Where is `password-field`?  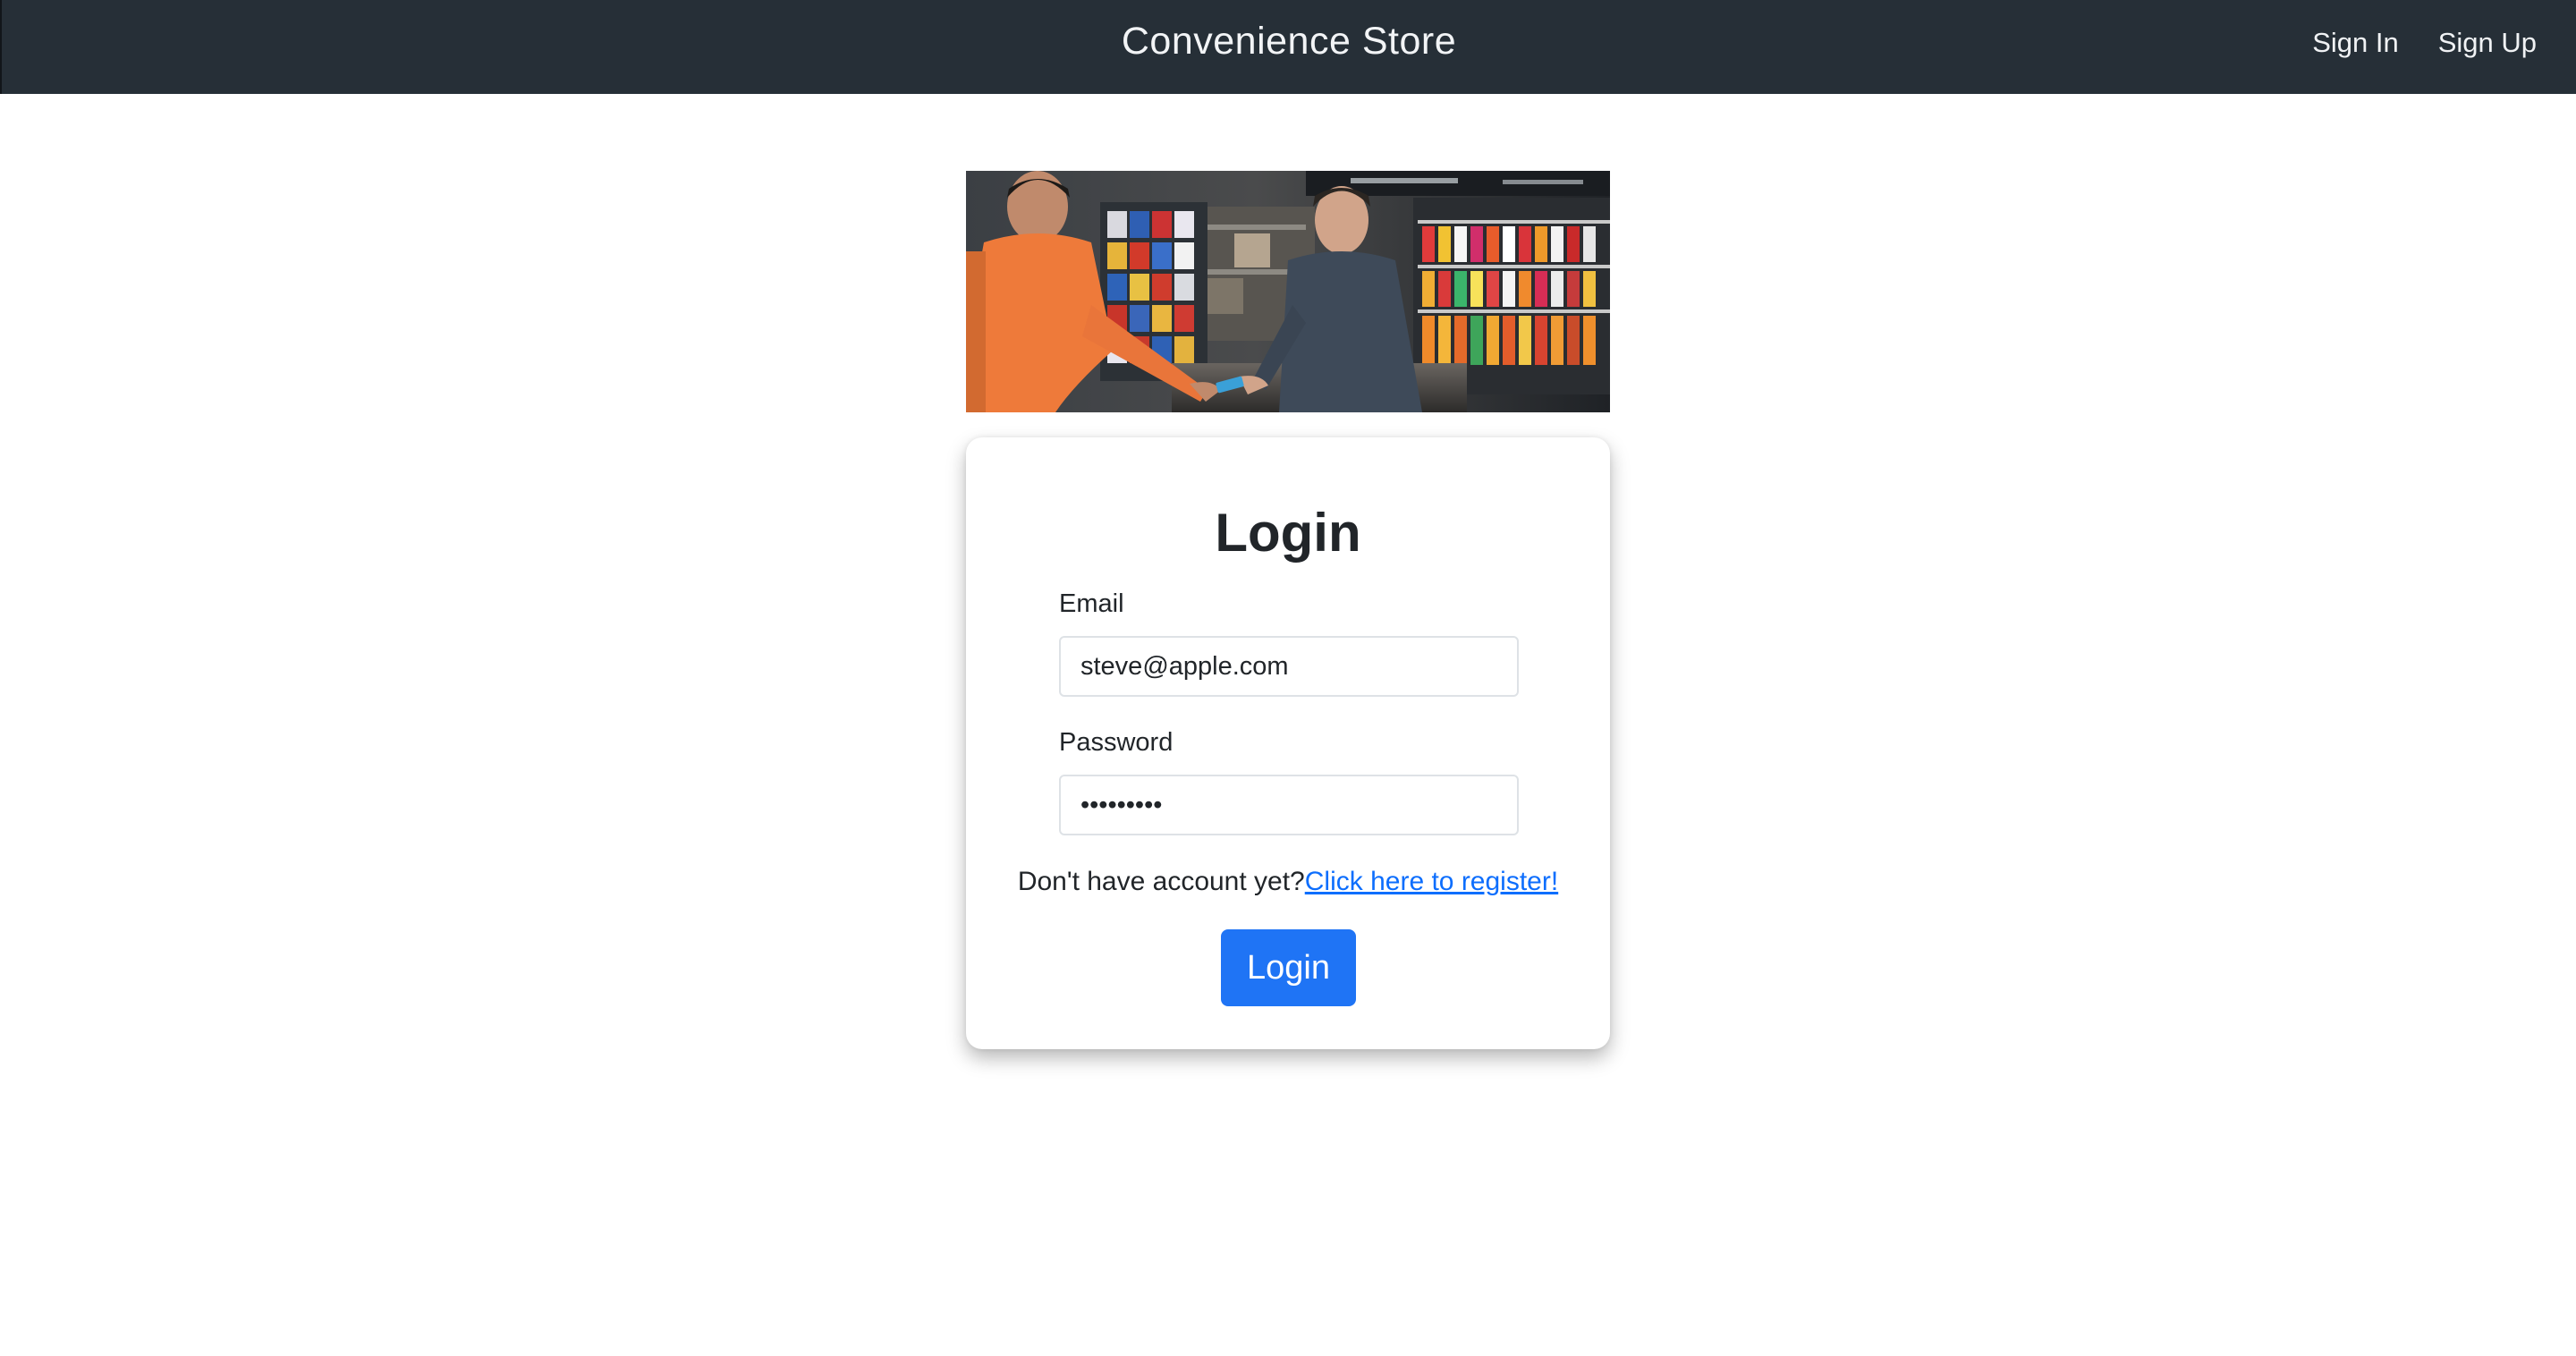
password-field is located at coordinates (1289, 805).